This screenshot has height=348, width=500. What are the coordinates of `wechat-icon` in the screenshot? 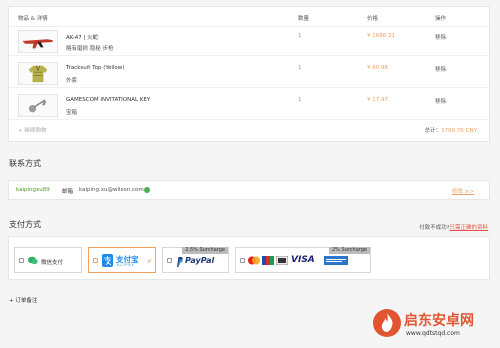 It's located at (33, 260).